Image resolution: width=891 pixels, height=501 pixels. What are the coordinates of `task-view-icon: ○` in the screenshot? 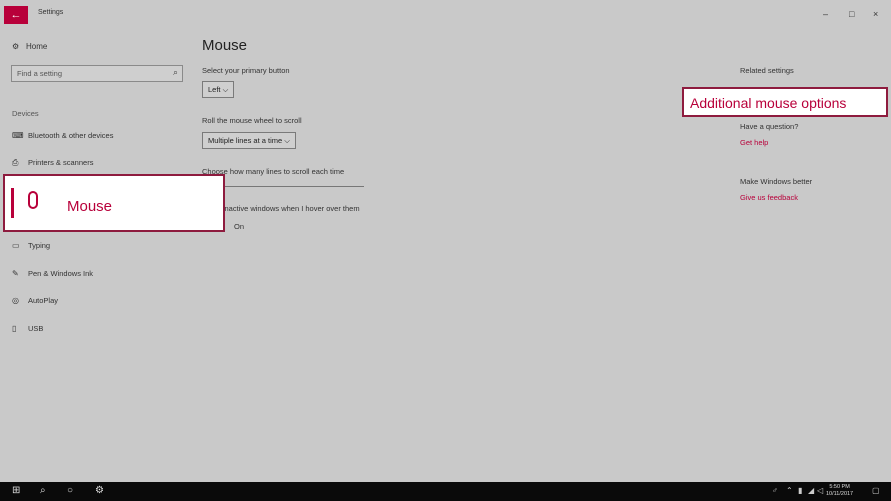 It's located at (70, 490).